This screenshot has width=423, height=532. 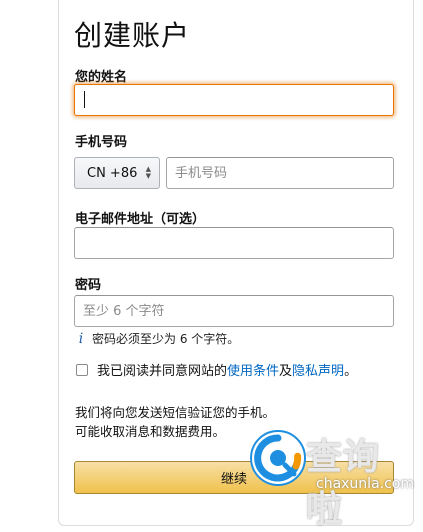 I want to click on phone-label: 手机号码, so click(x=101, y=142).